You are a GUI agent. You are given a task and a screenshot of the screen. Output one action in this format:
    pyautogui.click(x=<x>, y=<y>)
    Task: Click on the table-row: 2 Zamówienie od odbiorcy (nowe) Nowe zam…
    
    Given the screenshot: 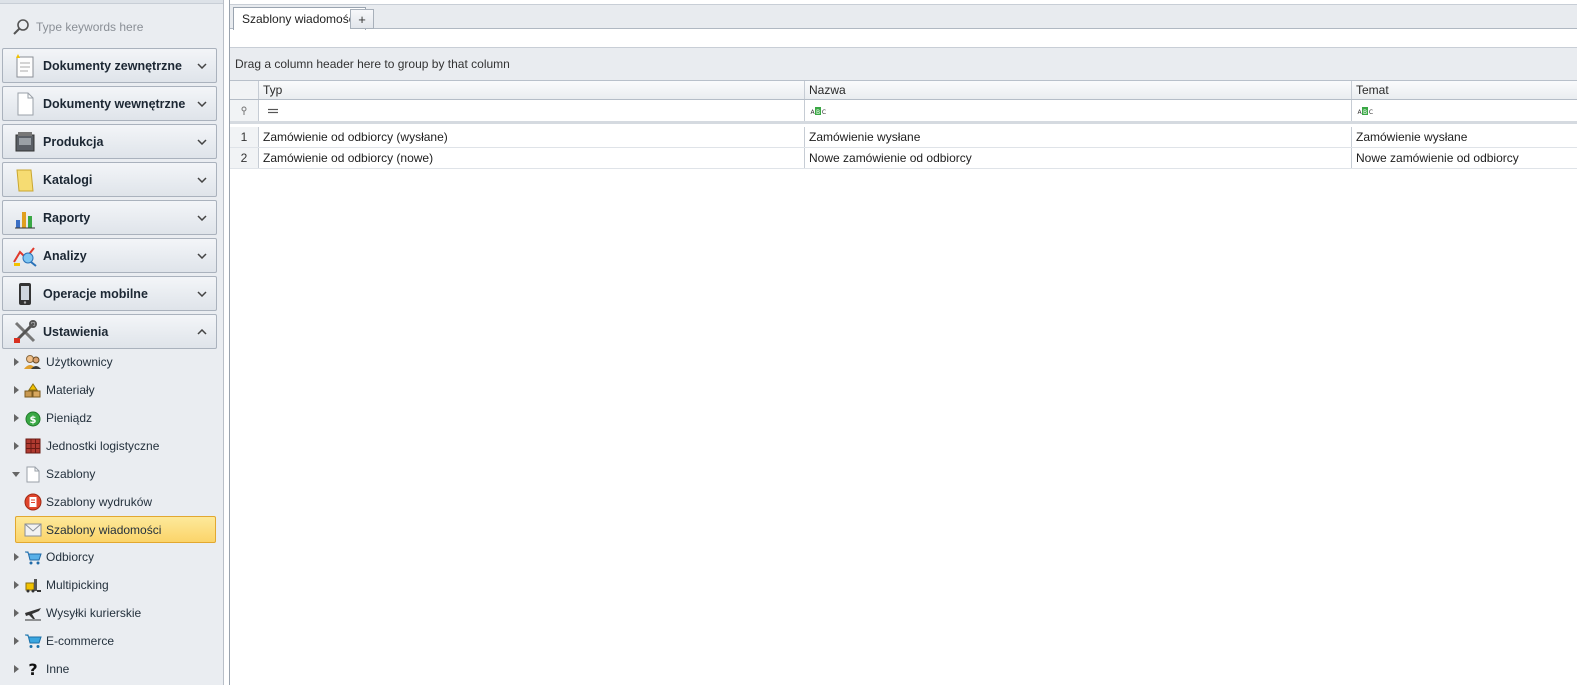 What is the action you would take?
    pyautogui.click(x=903, y=158)
    